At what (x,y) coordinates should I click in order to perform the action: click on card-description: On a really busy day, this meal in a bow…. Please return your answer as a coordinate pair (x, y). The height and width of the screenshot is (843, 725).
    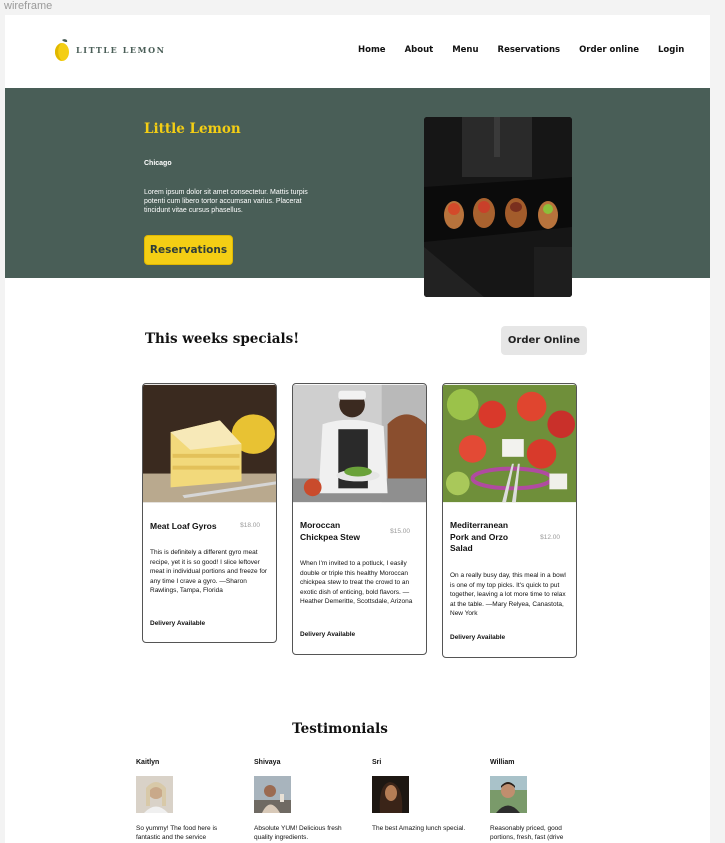
    Looking at the image, I should click on (508, 594).